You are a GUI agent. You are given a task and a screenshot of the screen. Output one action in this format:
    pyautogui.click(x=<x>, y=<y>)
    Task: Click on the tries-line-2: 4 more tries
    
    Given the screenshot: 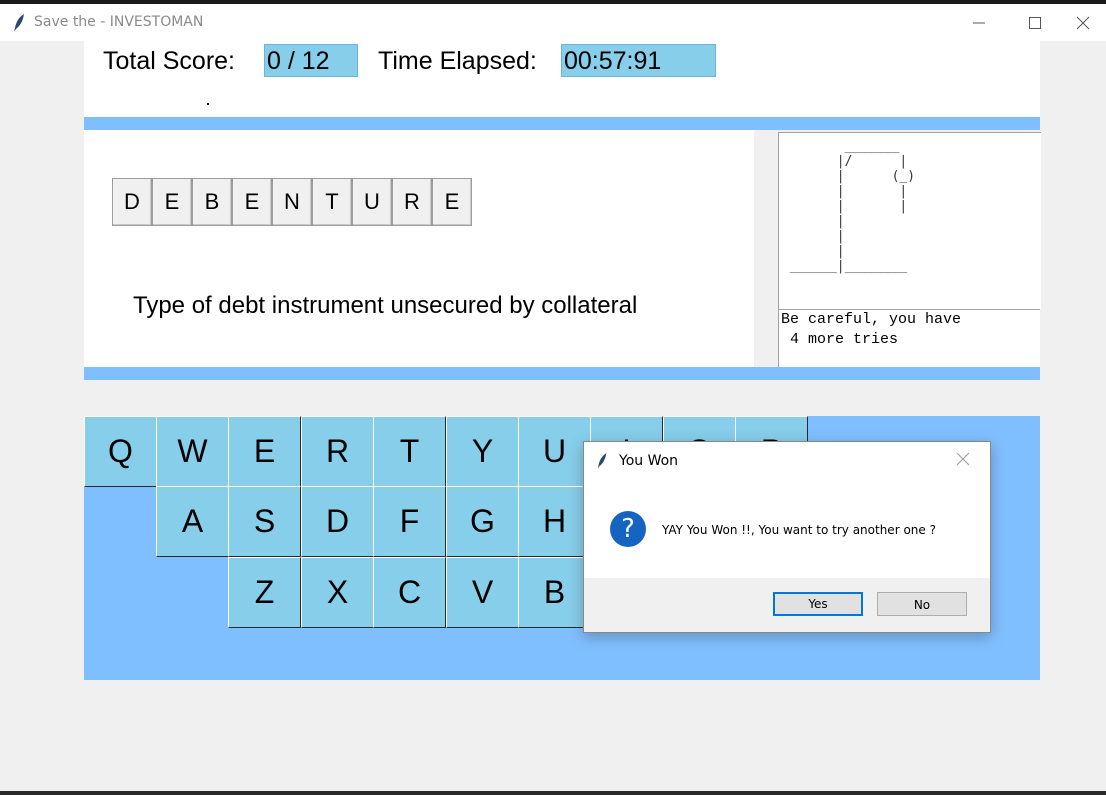 What is the action you would take?
    pyautogui.click(x=840, y=339)
    